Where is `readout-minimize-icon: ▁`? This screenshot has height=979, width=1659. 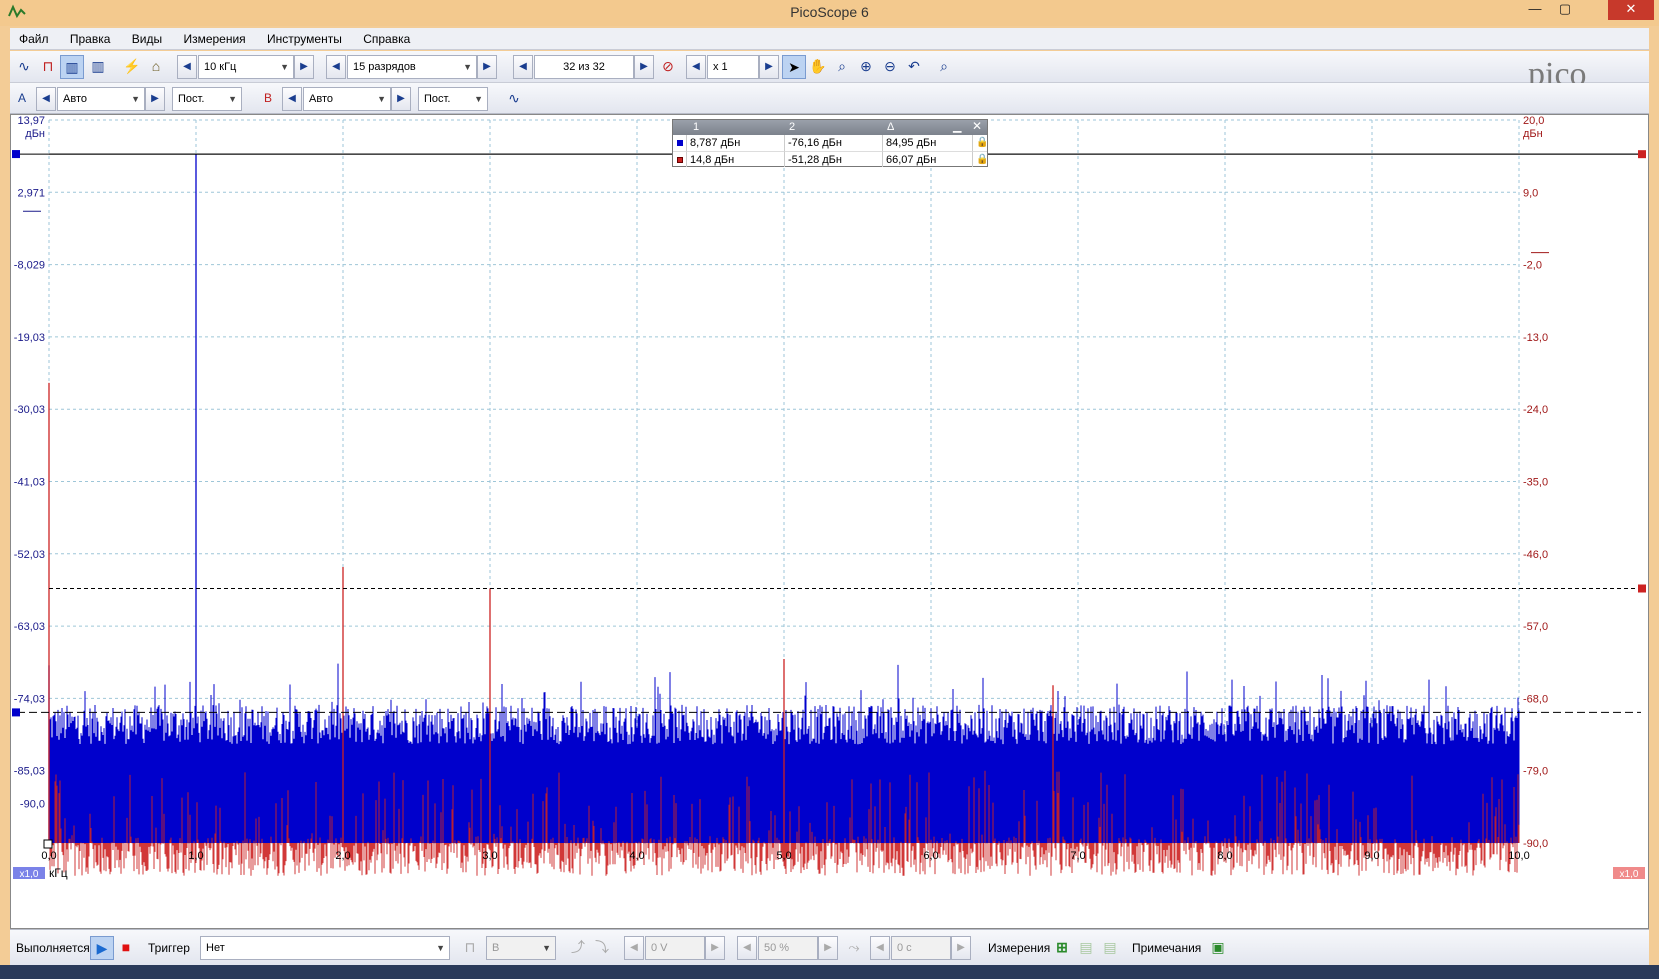
readout-minimize-icon: ▁ is located at coordinates (957, 126).